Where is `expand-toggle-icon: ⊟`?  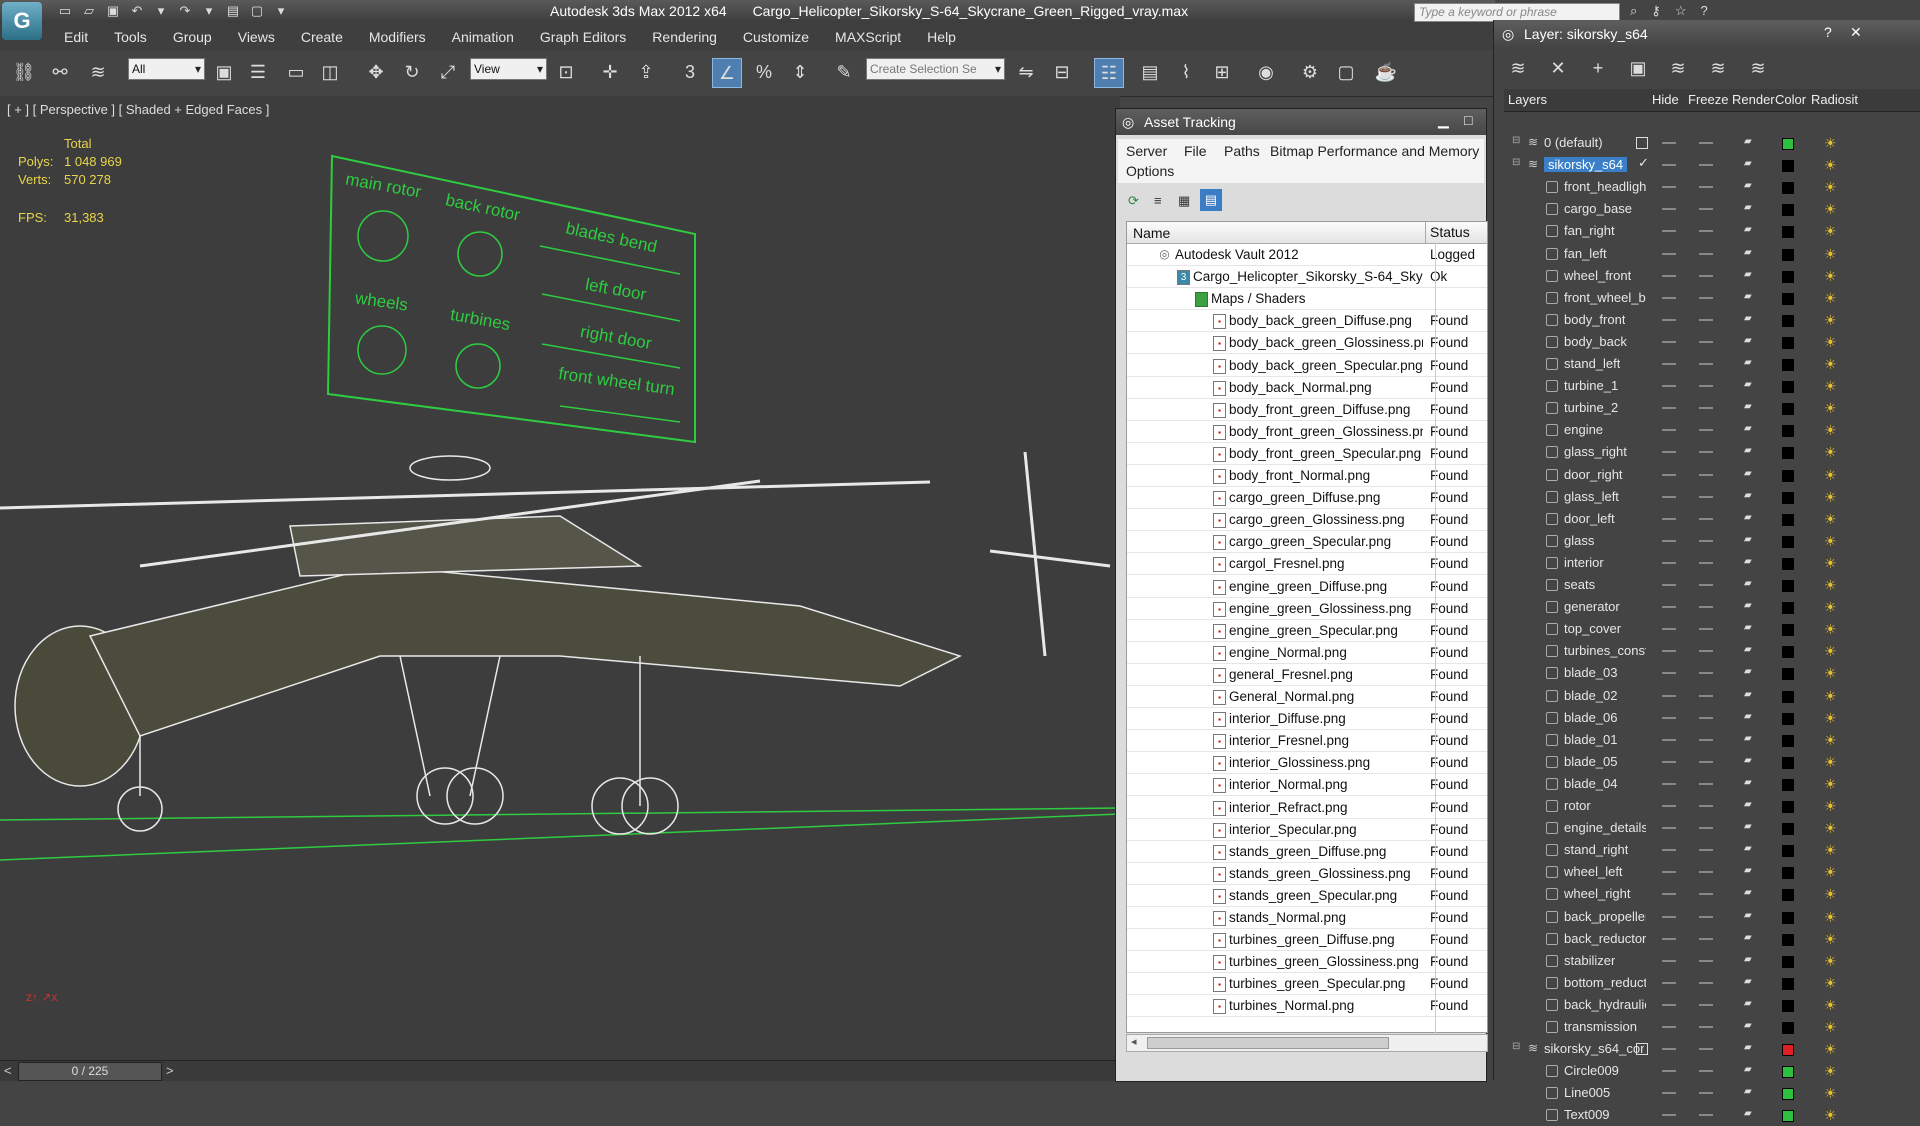 expand-toggle-icon: ⊟ is located at coordinates (1516, 162).